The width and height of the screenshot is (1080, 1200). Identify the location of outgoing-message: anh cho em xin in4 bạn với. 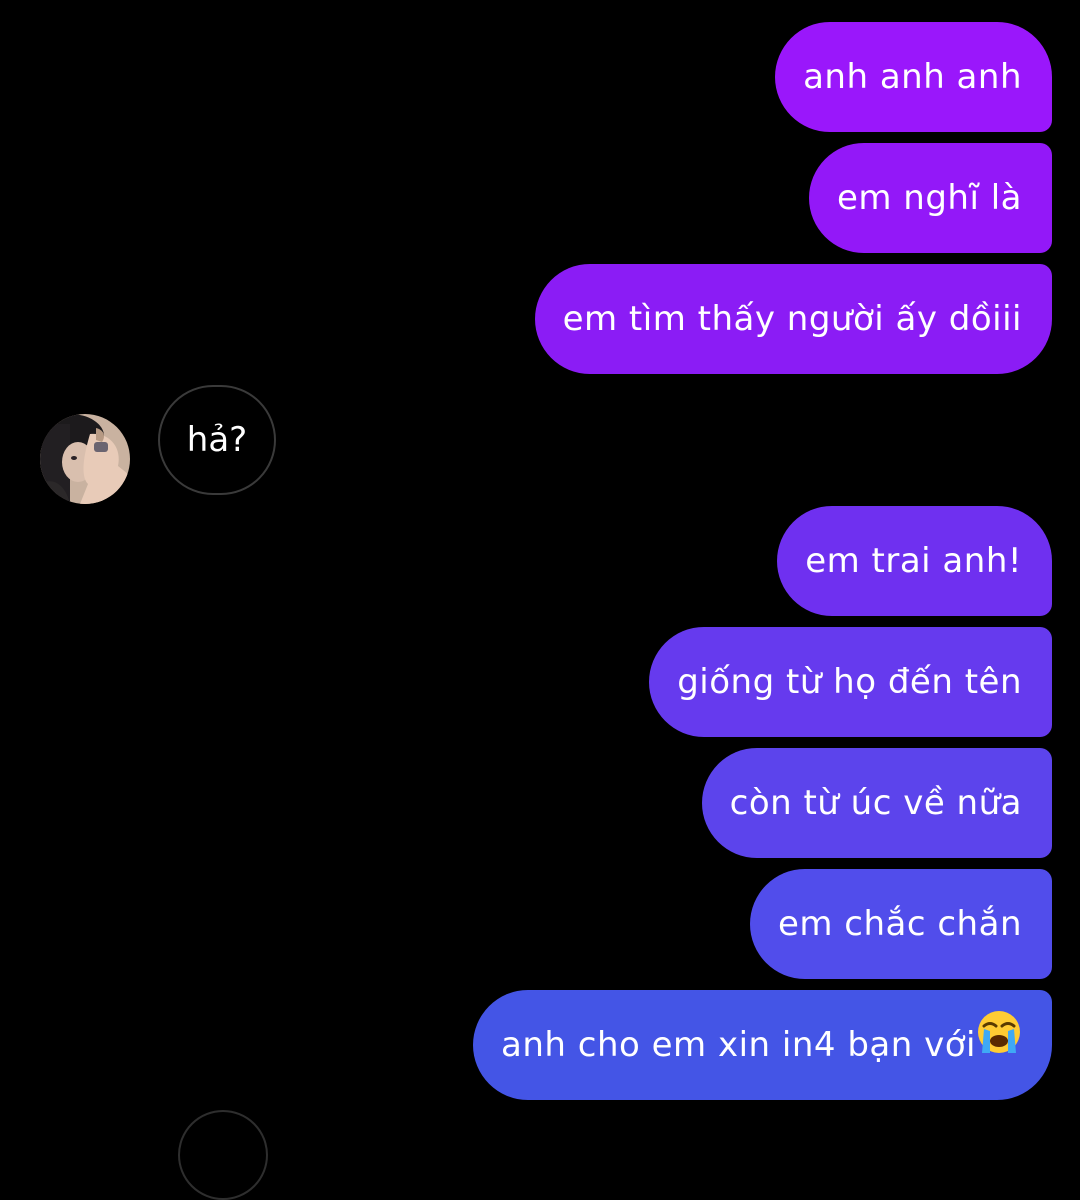
(762, 1045).